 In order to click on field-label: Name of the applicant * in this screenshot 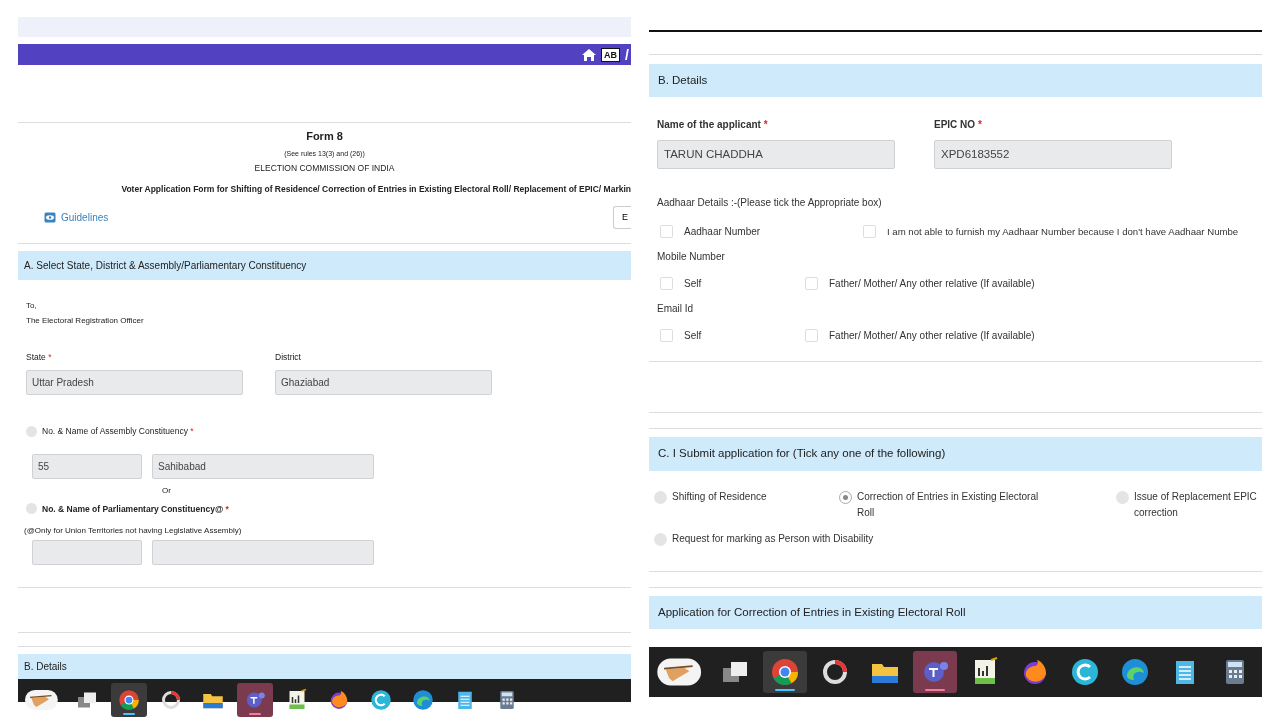, I will do `click(713, 125)`.